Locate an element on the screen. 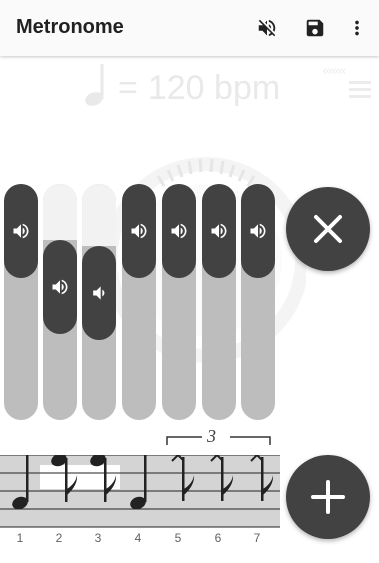 This screenshot has height=563, width=379. beat-number-2: 2 is located at coordinates (59, 538).